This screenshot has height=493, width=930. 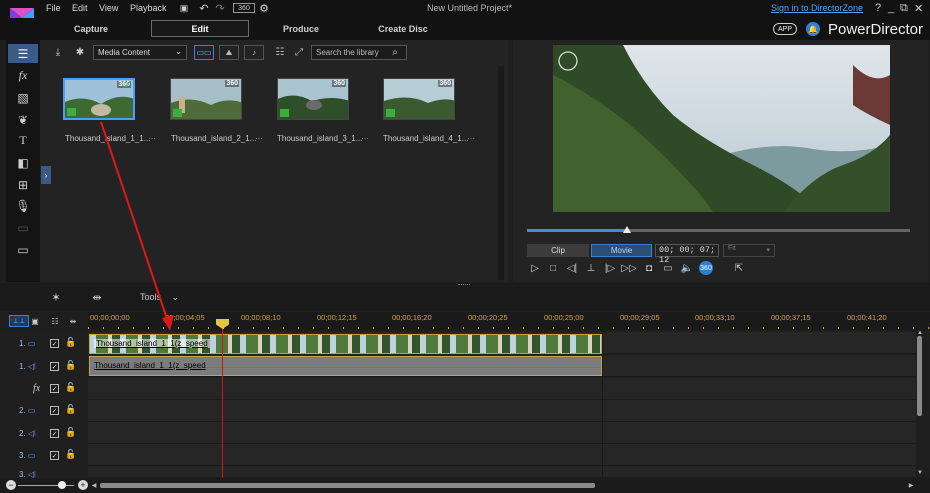 I want to click on timeline-horizontal-scrollbar, so click(x=347, y=485).